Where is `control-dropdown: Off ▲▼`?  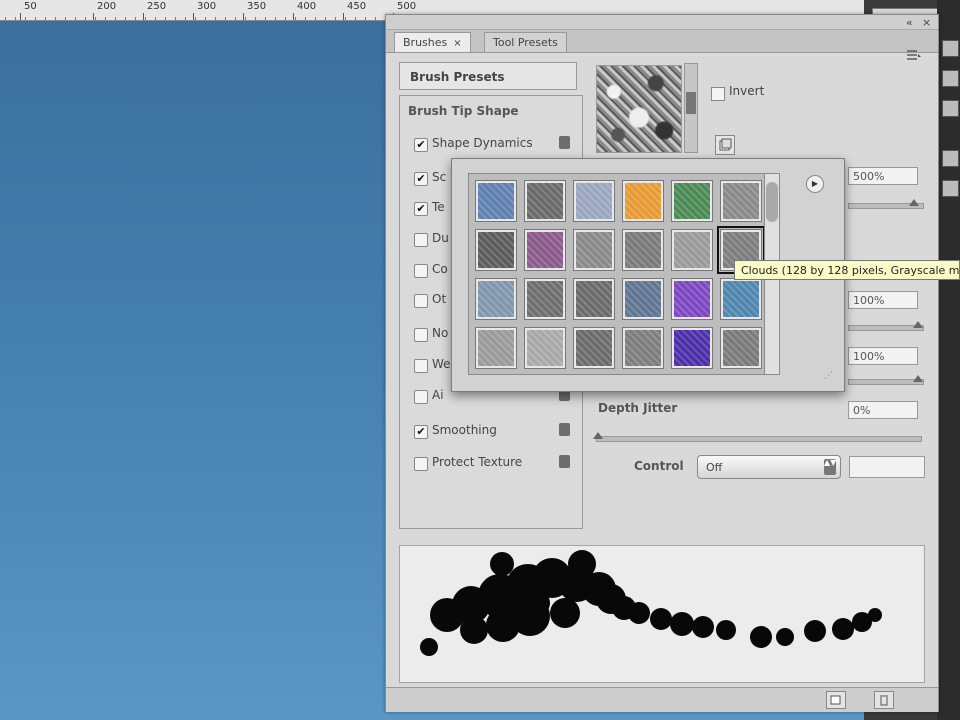
control-dropdown: Off ▲▼ is located at coordinates (769, 467).